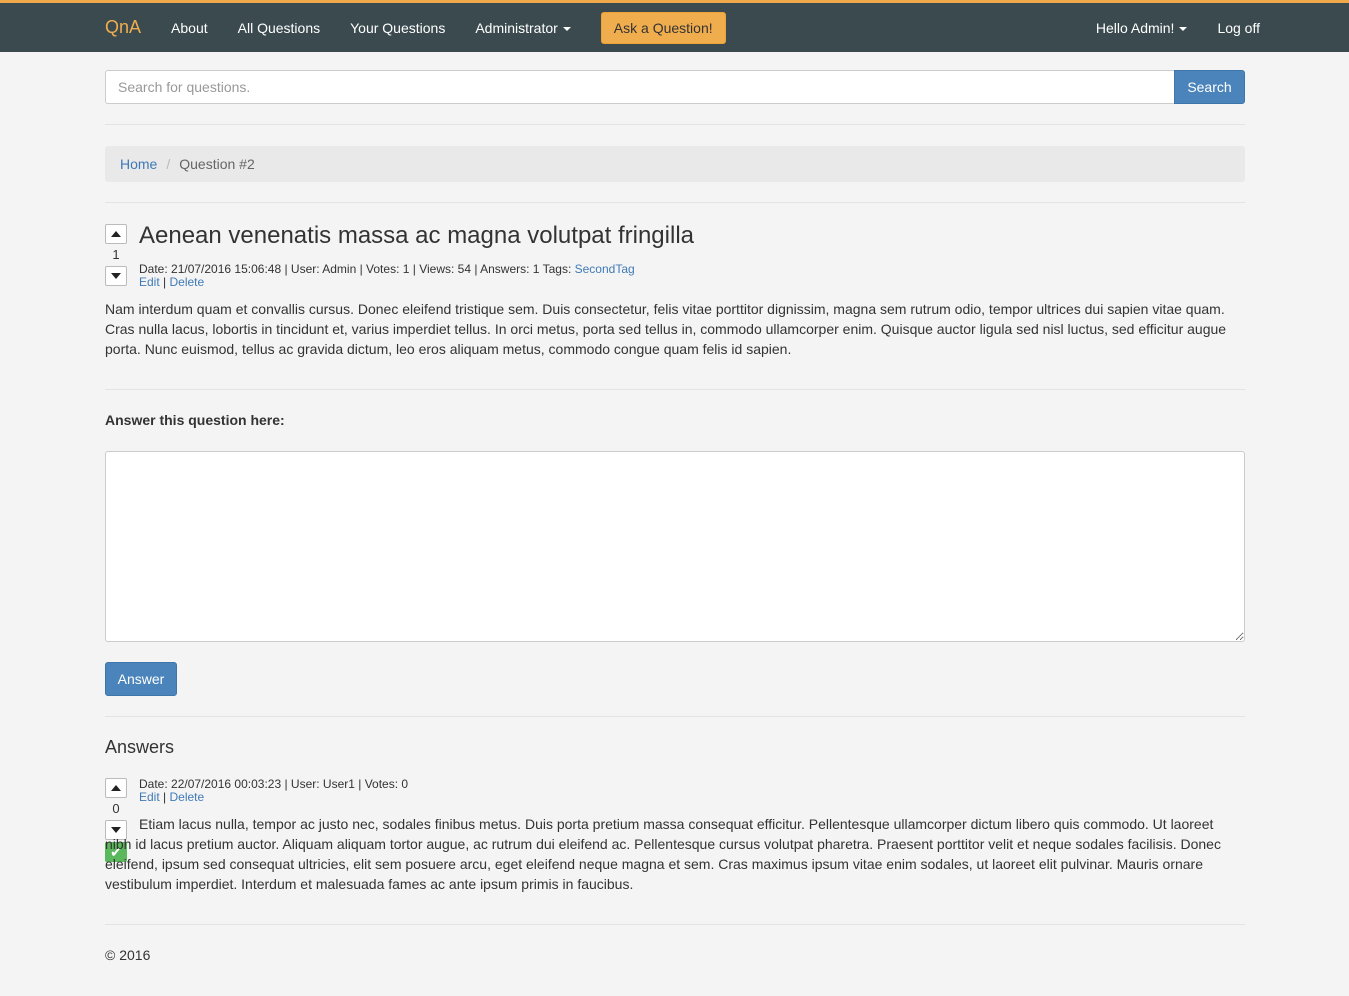 The width and height of the screenshot is (1349, 996). I want to click on nav-all-questions: All Questions, so click(279, 28).